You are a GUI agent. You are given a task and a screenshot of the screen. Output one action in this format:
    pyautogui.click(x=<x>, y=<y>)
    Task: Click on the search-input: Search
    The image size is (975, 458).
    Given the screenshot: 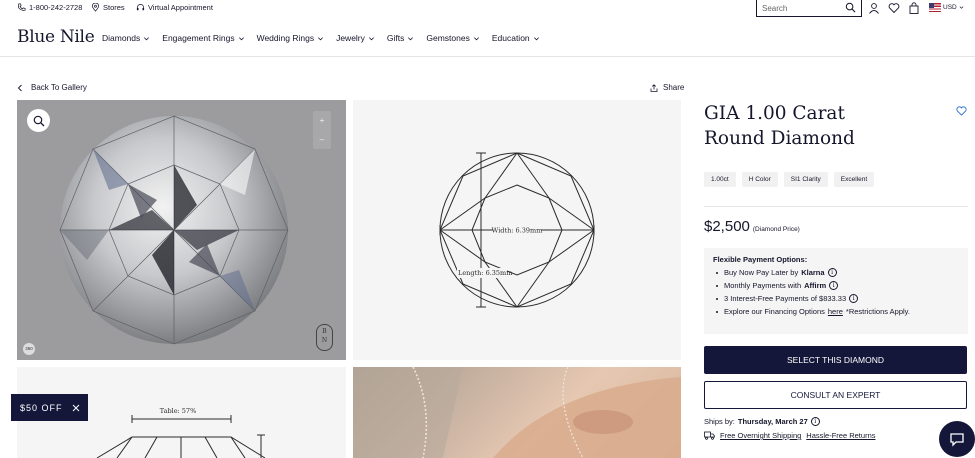 What is the action you would take?
    pyautogui.click(x=809, y=8)
    